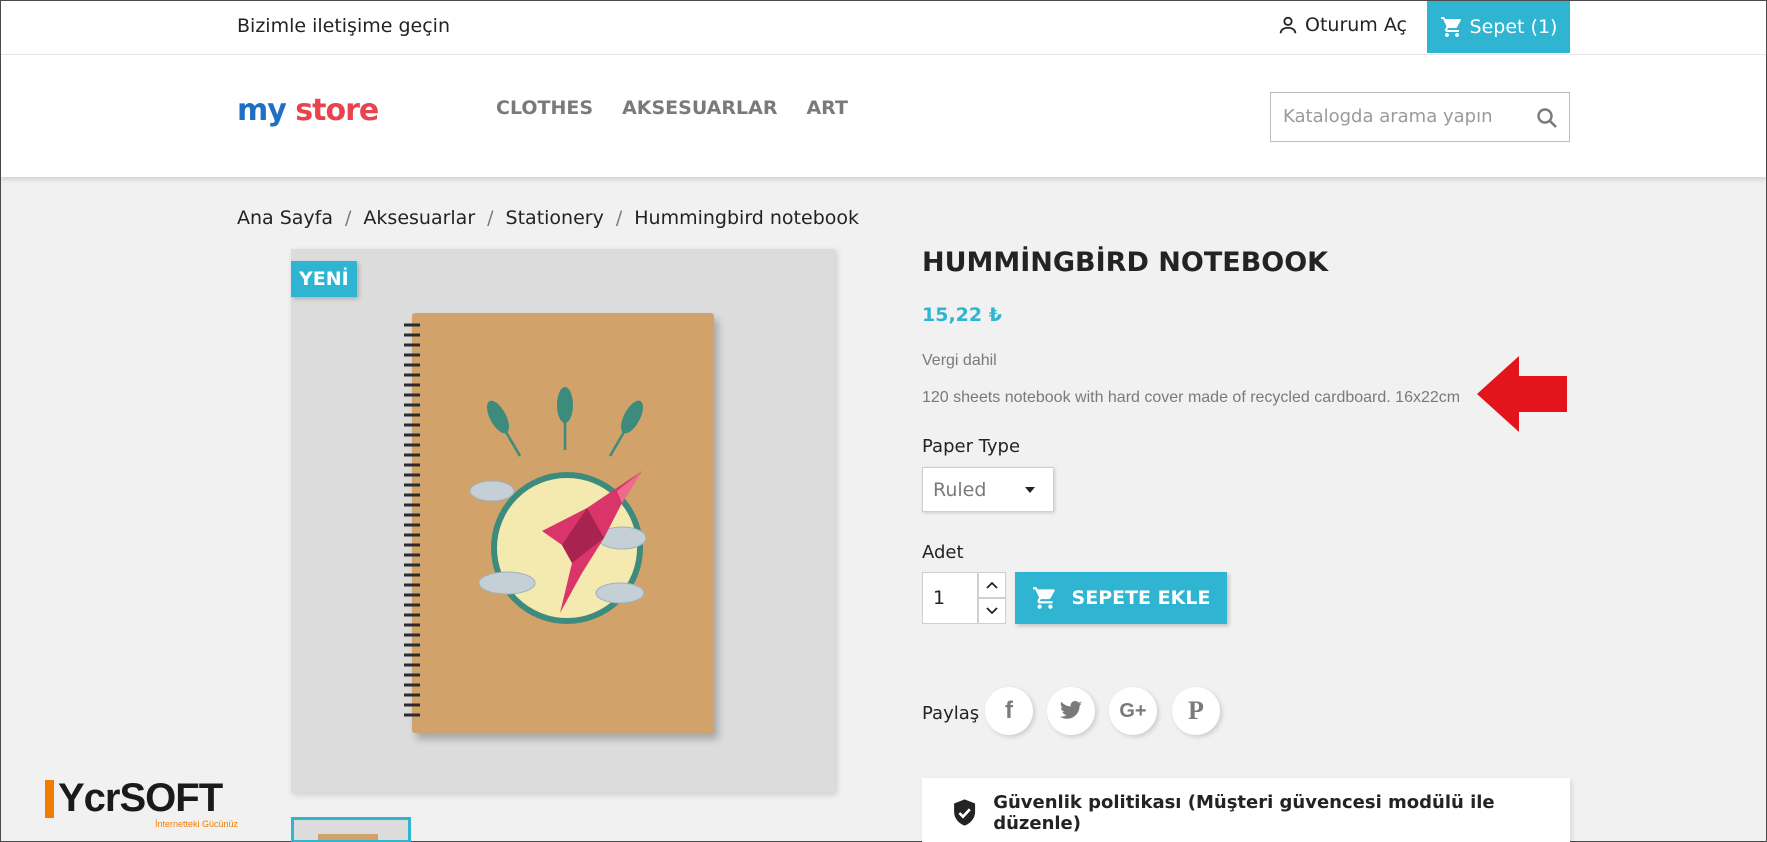 The height and width of the screenshot is (842, 1767). Describe the element at coordinates (1522, 394) in the screenshot. I see `red-arrow-icon` at that location.